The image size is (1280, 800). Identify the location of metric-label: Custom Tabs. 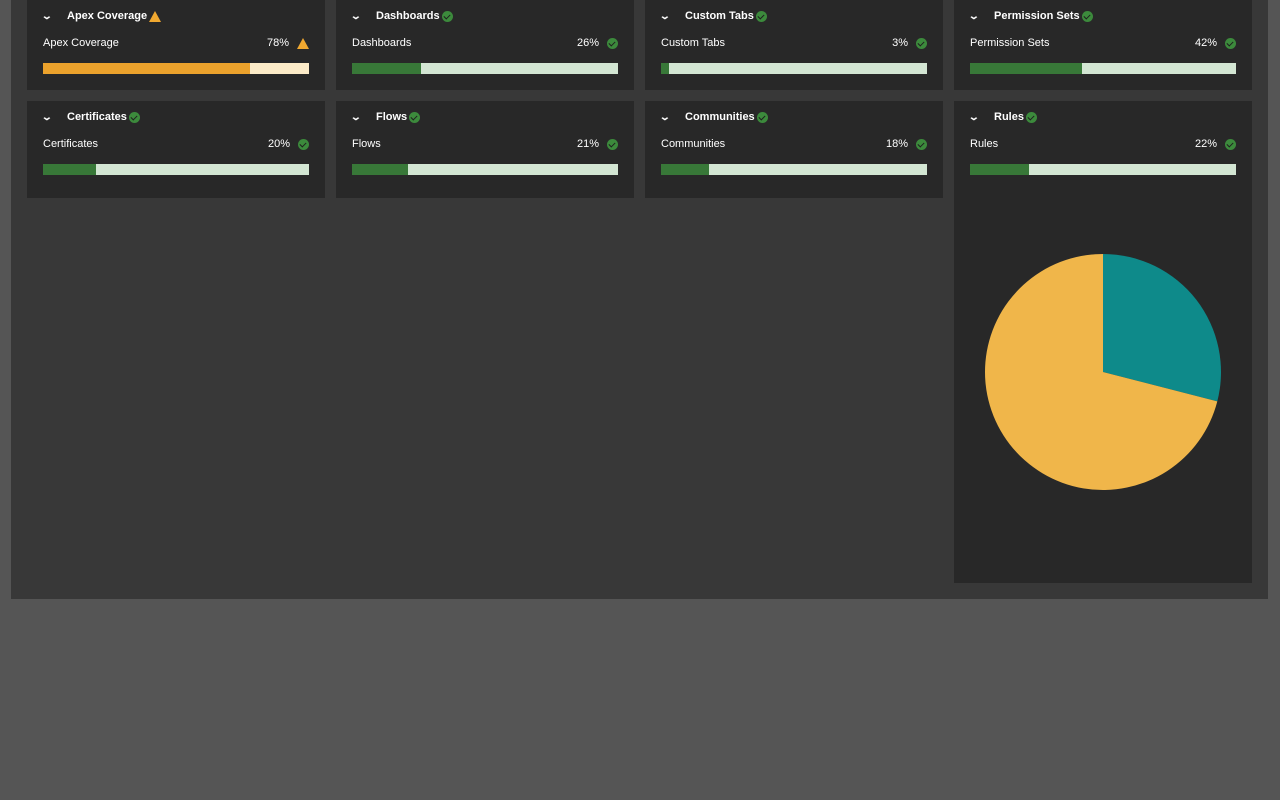
(693, 43).